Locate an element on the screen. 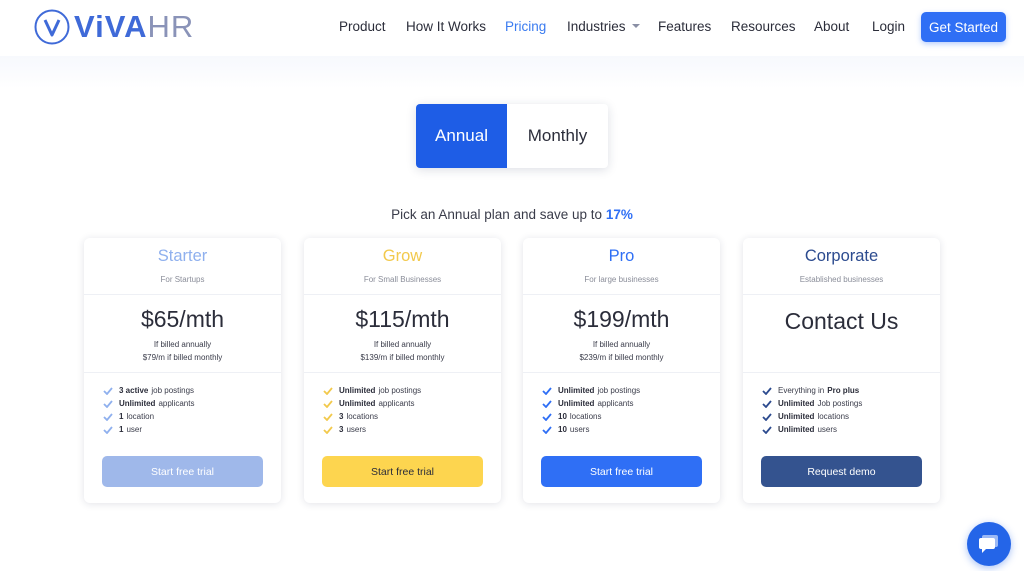 The width and height of the screenshot is (1024, 571). savings-text: Pick an Annual plan and save up to is located at coordinates (497, 214).